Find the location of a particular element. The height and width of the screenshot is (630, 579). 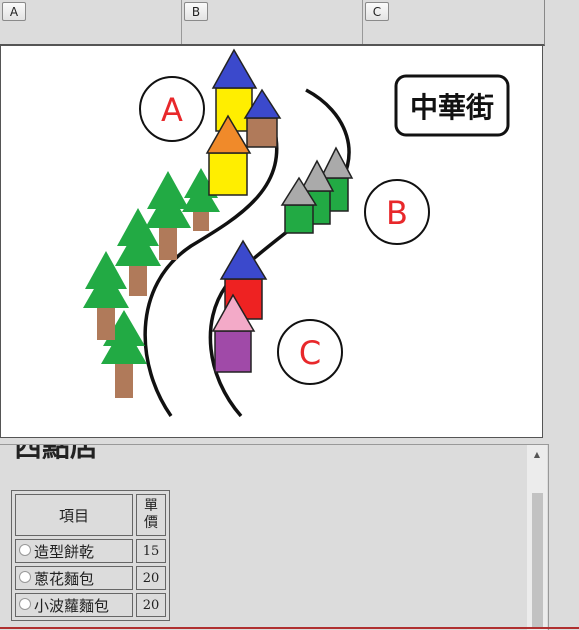

item-cell: 造型餅乾 is located at coordinates (74, 551).